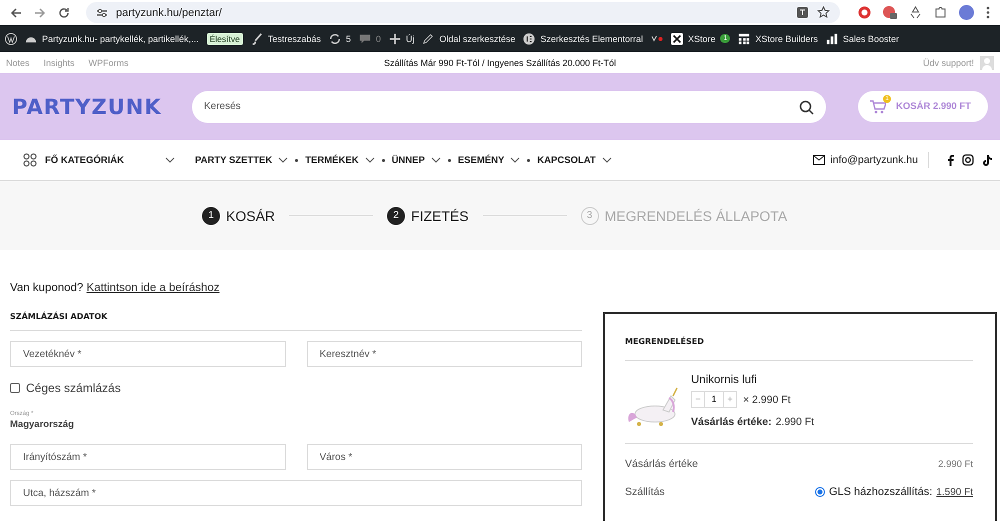 This screenshot has height=528, width=1000. I want to click on tiktok-icon, so click(987, 160).